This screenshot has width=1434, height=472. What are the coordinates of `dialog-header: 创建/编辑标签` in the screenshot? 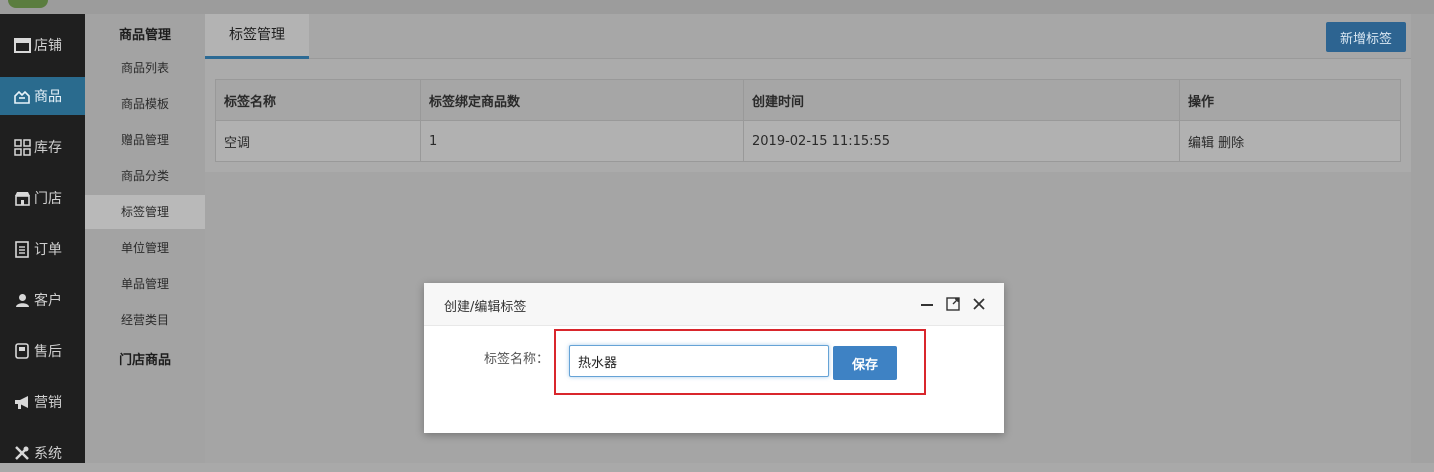 It's located at (714, 304).